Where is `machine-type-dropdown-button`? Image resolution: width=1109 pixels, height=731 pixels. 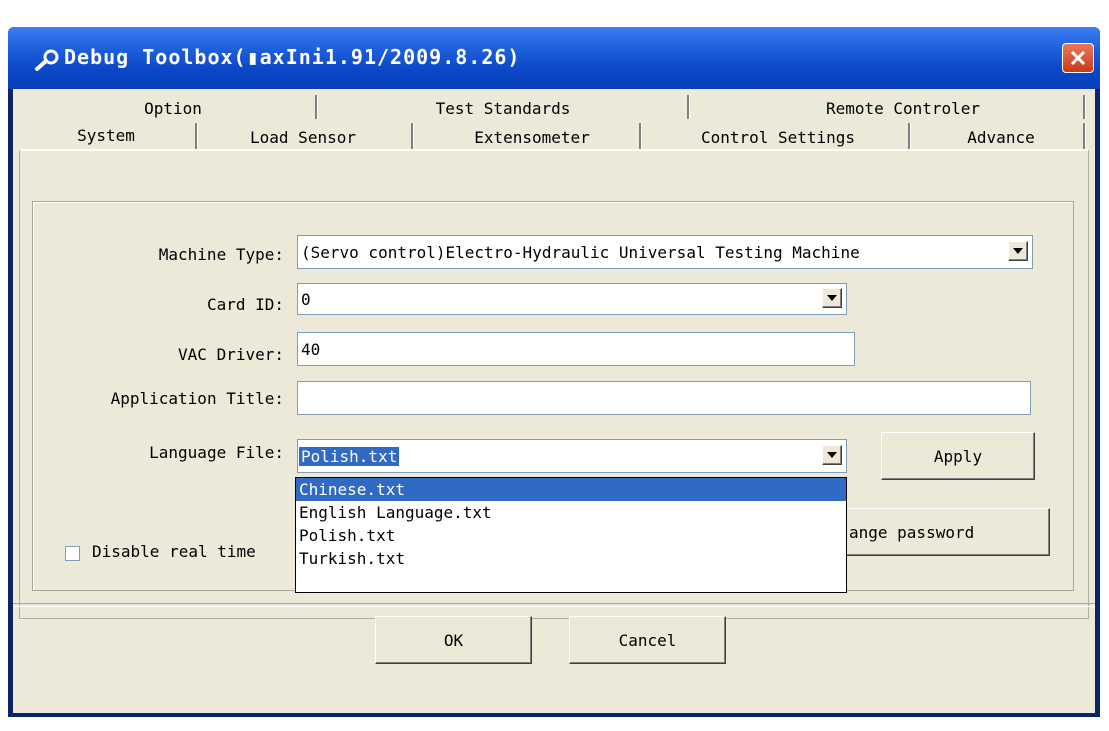 machine-type-dropdown-button is located at coordinates (1018, 251).